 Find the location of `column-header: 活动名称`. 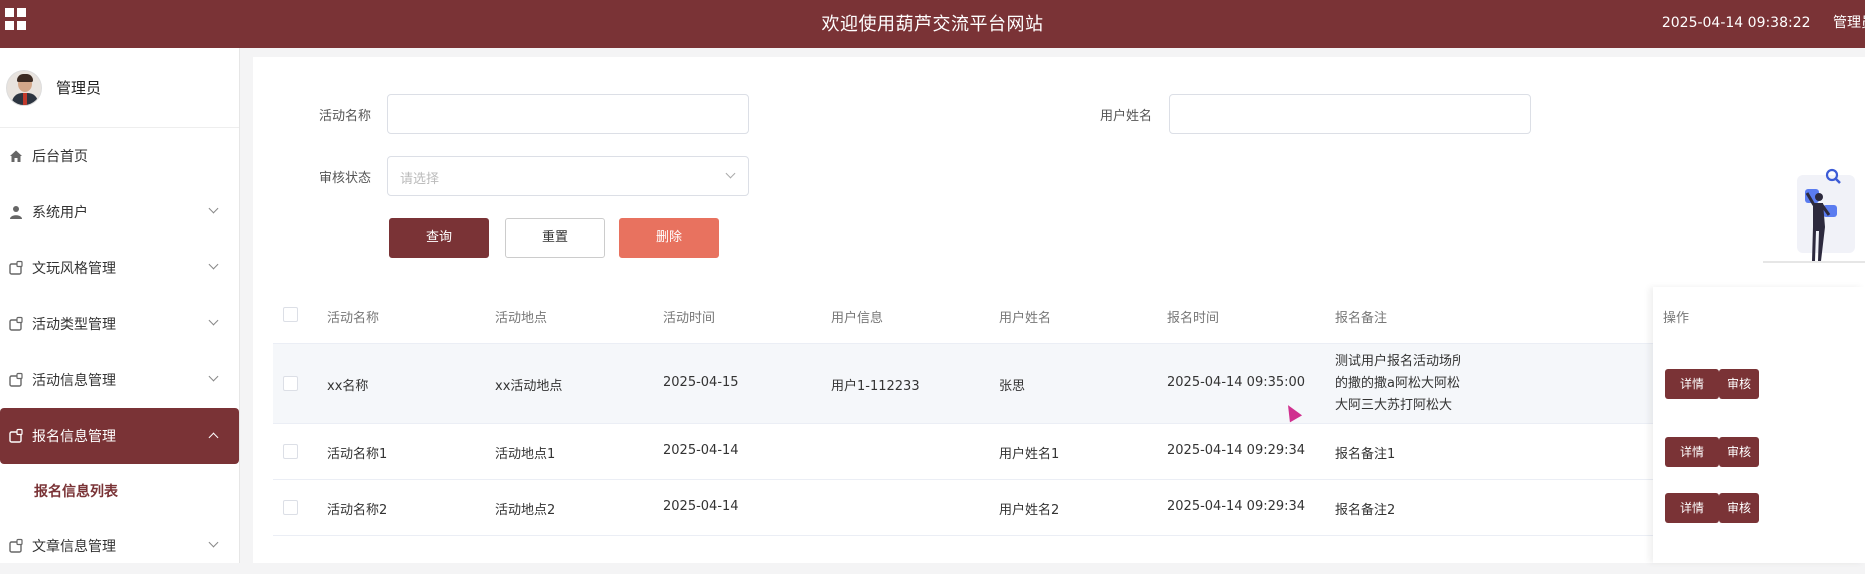

column-header: 活动名称 is located at coordinates (353, 318).